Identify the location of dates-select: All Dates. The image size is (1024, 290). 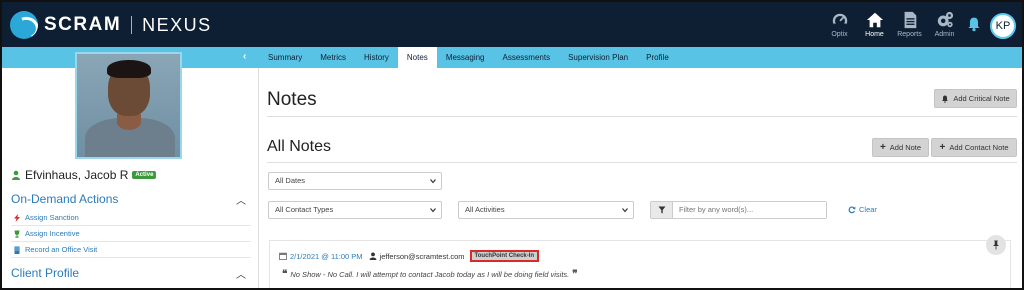
(355, 181).